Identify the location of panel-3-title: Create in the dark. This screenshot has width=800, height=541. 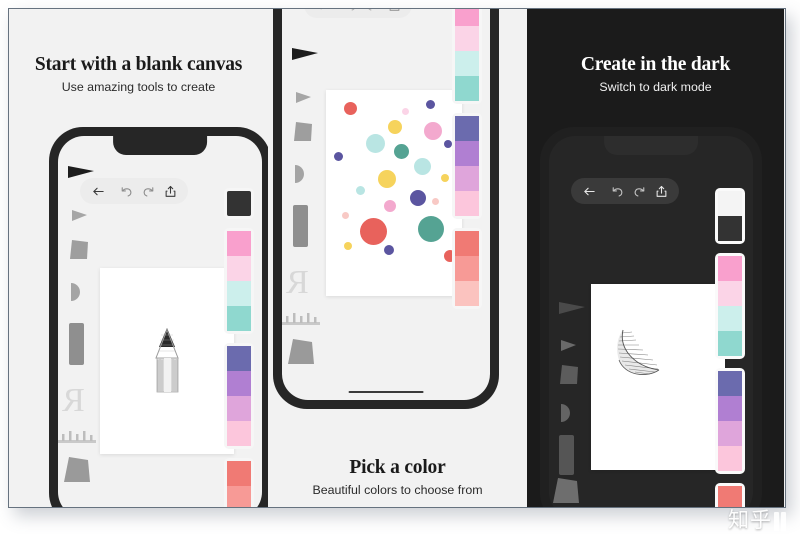
(655, 64).